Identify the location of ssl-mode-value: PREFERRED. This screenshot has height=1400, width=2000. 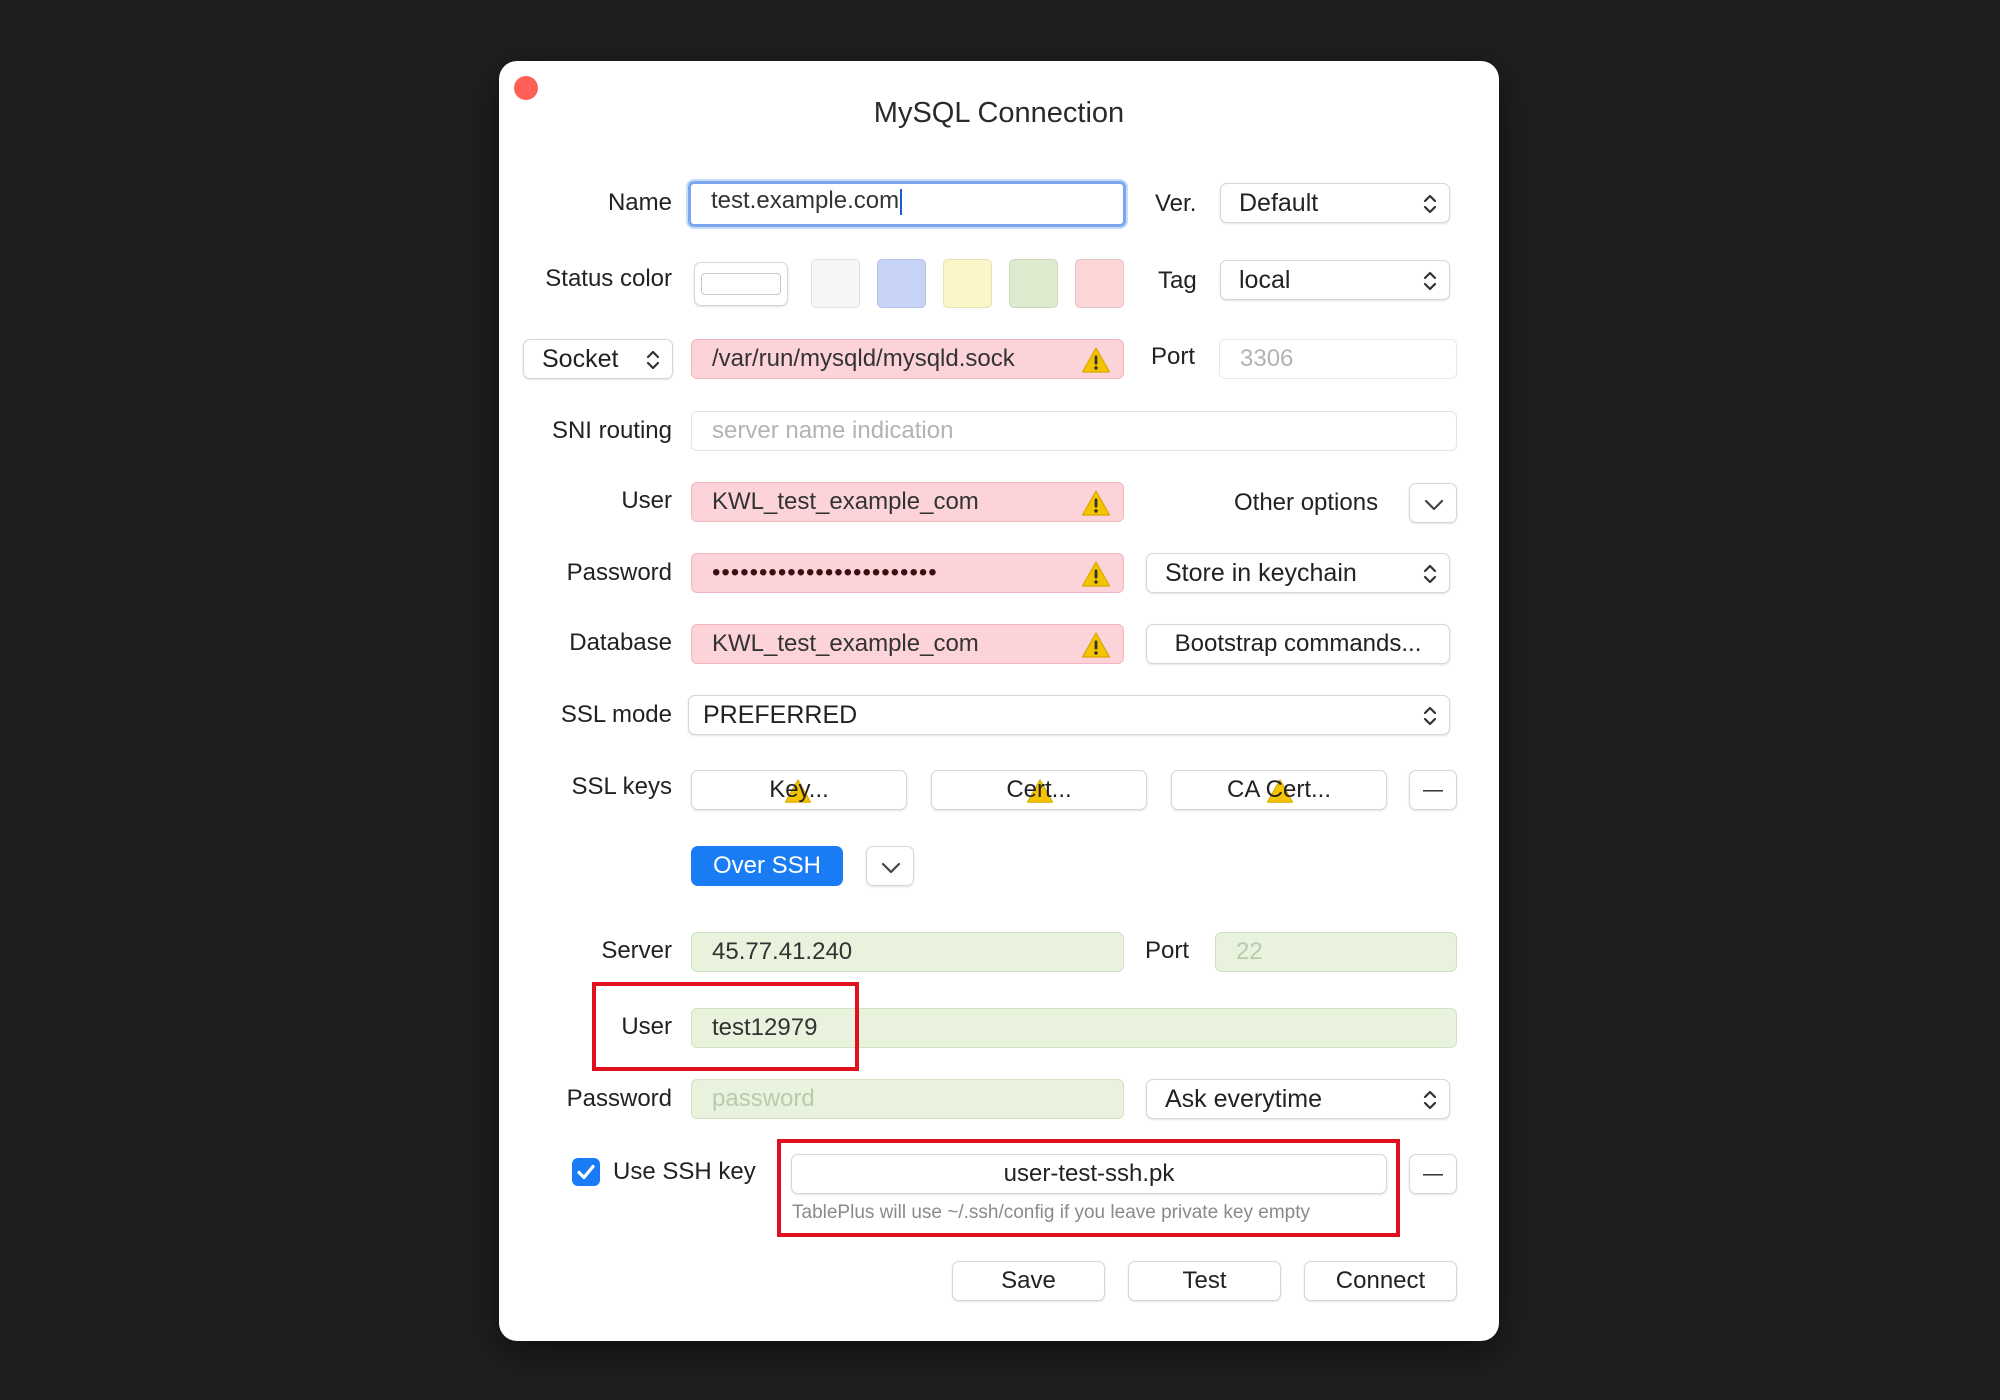
(780, 715).